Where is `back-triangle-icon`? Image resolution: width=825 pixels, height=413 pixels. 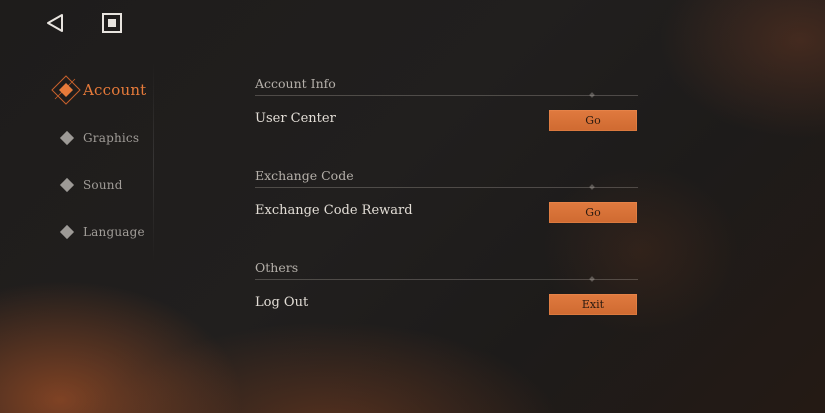 back-triangle-icon is located at coordinates (55, 23).